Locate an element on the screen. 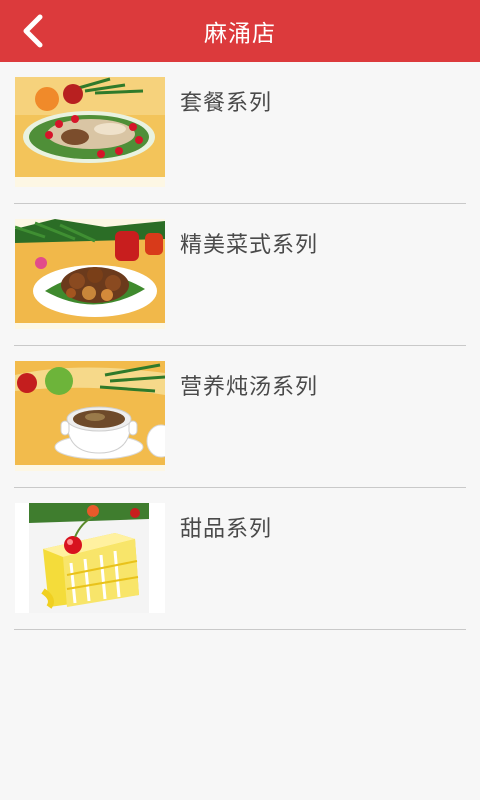  list-item-label: 精美菜式系列 is located at coordinates (249, 245).